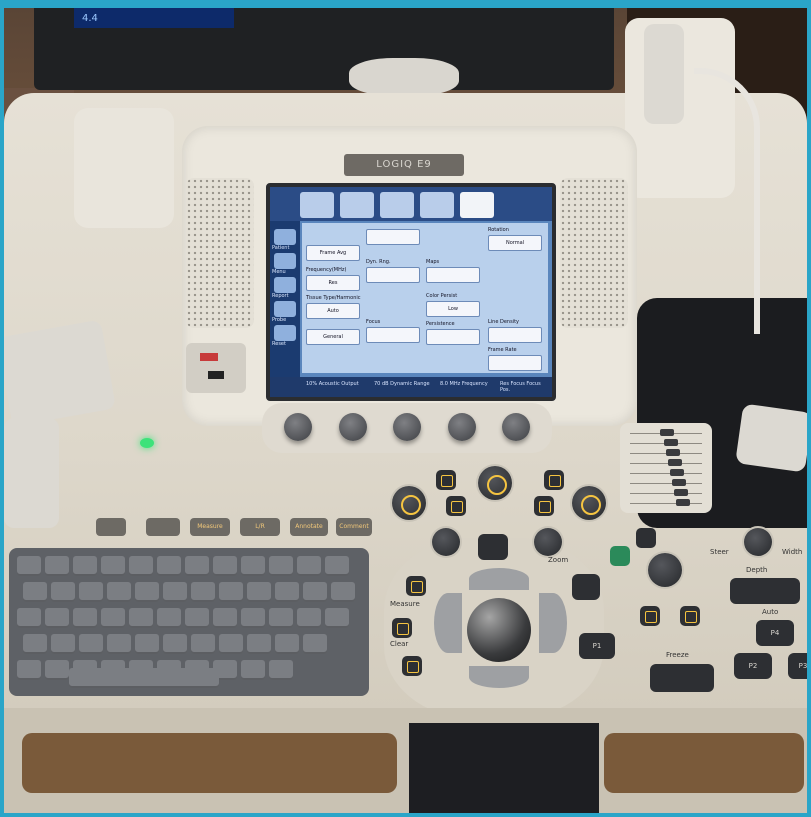  Describe the element at coordinates (453, 271) in the screenshot. I see `control-8: Maps` at that location.